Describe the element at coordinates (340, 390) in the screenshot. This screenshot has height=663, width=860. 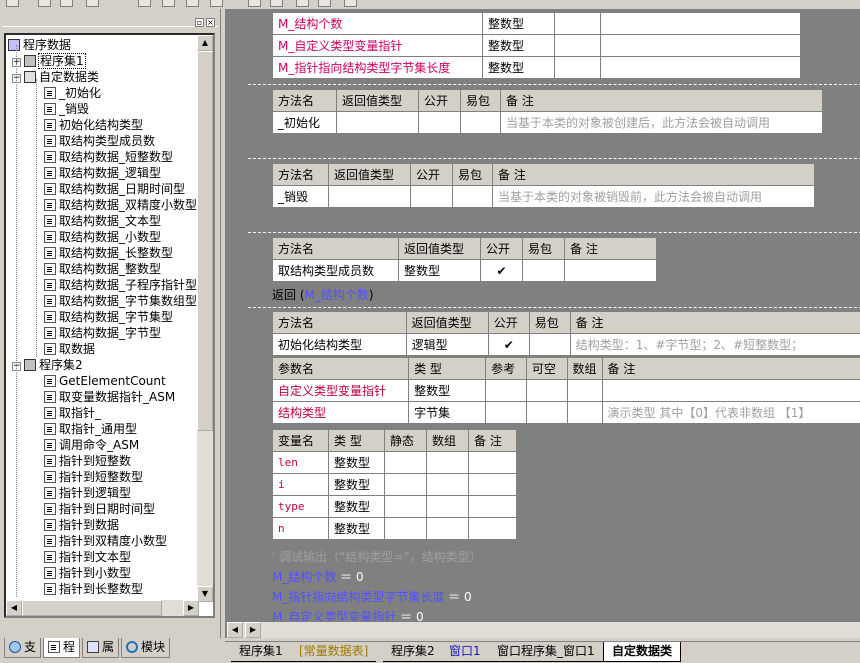
I see `param-name: 自定义类型变量指针` at that location.